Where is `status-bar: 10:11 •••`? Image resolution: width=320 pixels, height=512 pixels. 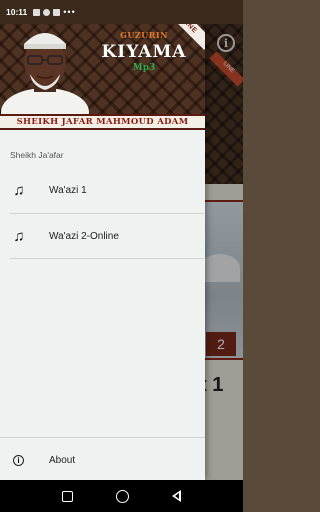
status-bar: 10:11 ••• is located at coordinates (121, 12).